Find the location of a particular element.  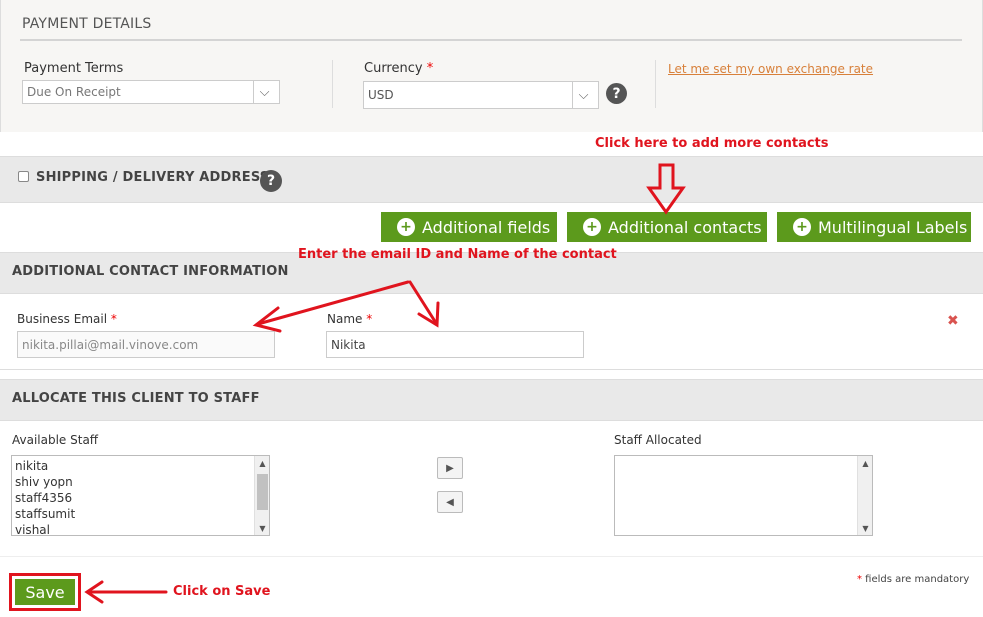

additional-contacts-button: + Additional contacts is located at coordinates (667, 227).